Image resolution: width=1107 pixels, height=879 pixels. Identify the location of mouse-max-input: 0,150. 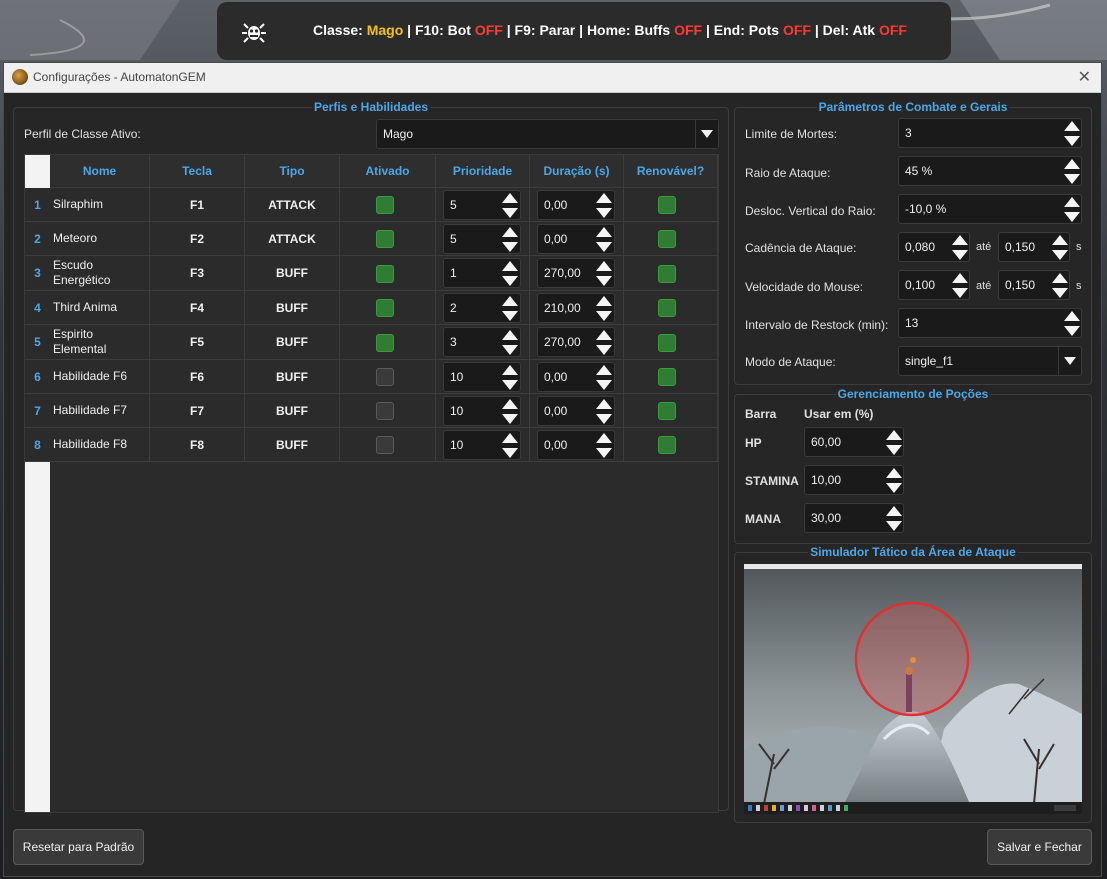
(1034, 285).